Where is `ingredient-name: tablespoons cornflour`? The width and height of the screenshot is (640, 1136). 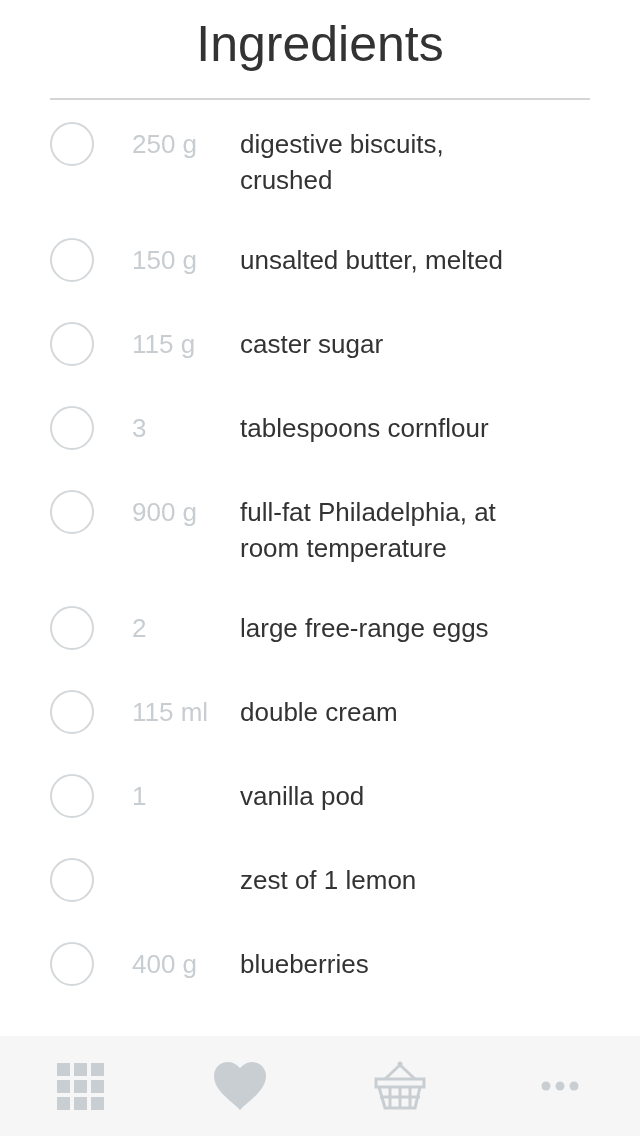 ingredient-name: tablespoons cornflour is located at coordinates (365, 428).